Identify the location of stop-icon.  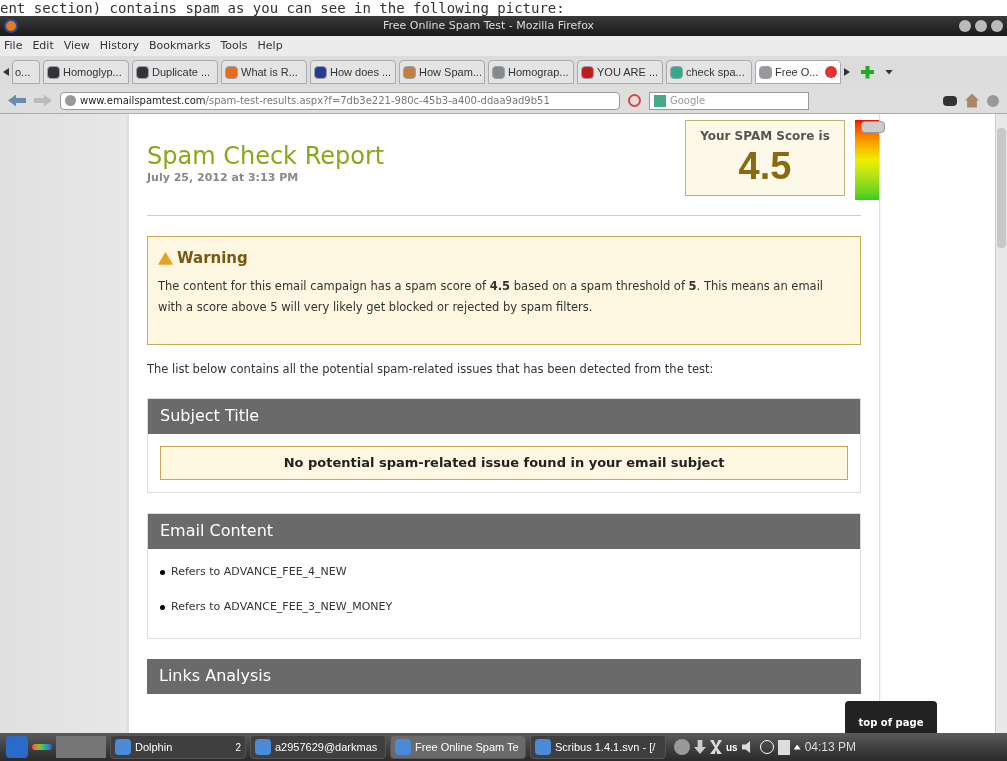
(634, 100).